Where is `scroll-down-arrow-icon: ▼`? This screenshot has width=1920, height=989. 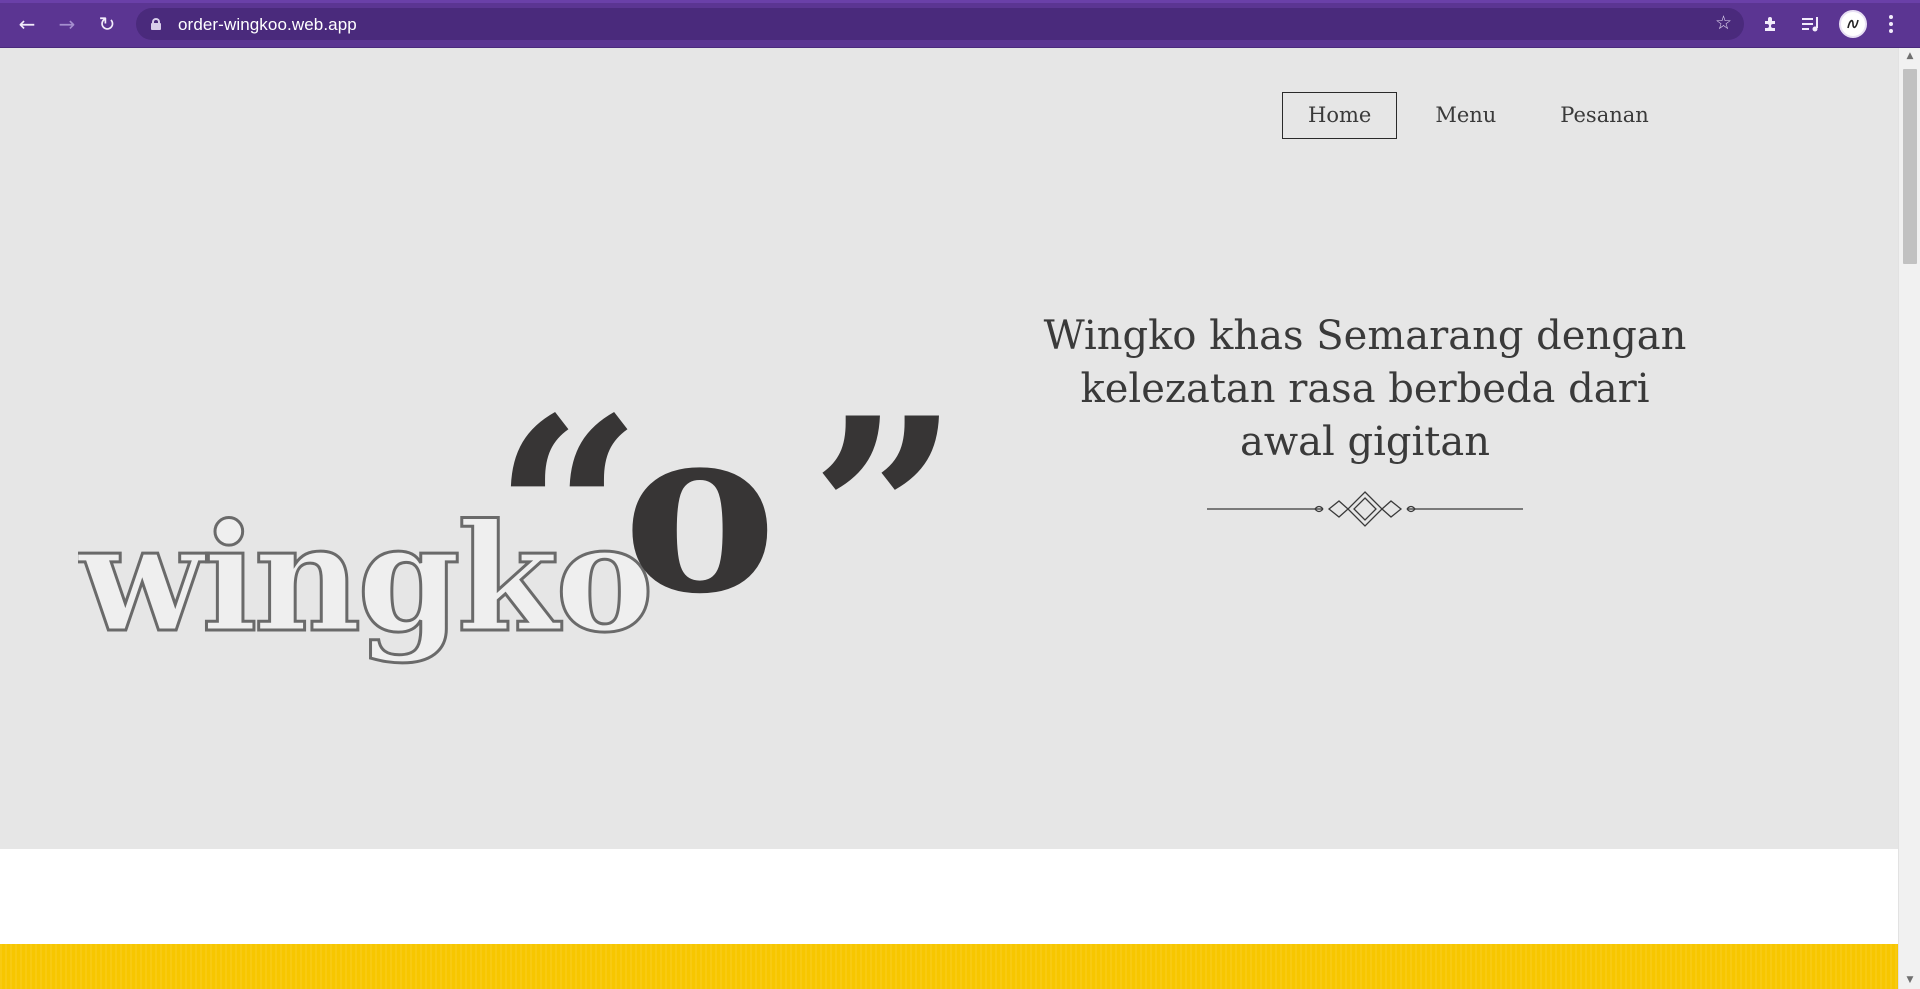 scroll-down-arrow-icon: ▼ is located at coordinates (1909, 980).